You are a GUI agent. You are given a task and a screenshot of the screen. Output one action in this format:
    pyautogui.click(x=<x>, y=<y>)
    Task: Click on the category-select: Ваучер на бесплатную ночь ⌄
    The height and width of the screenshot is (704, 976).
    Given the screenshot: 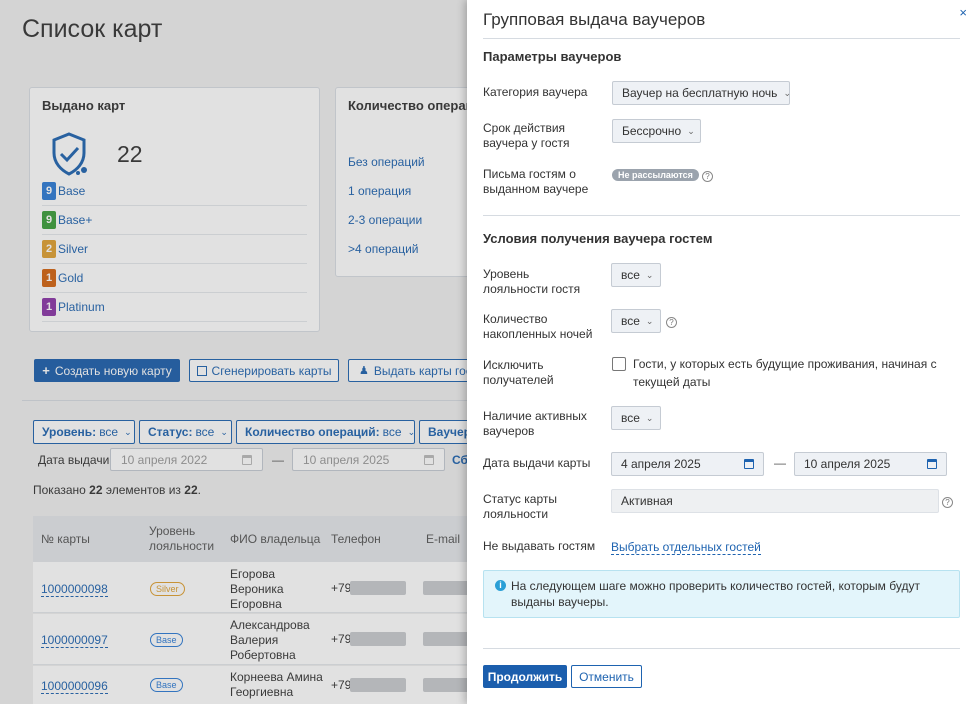 What is the action you would take?
    pyautogui.click(x=701, y=93)
    